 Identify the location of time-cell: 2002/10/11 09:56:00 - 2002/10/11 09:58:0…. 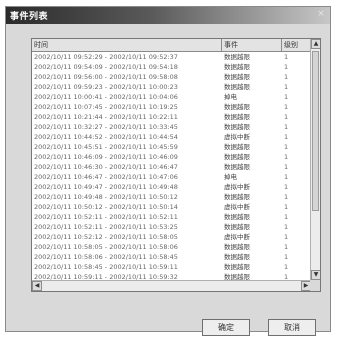
(106, 77).